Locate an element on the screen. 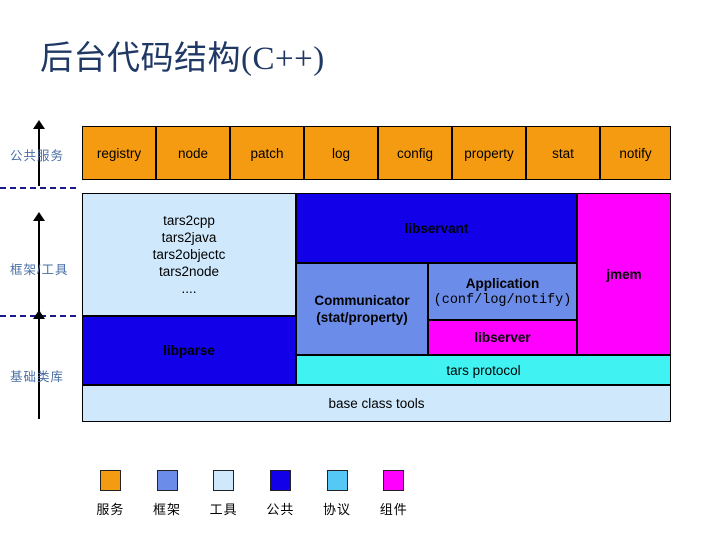 The height and width of the screenshot is (540, 720). legend-swatch-component is located at coordinates (394, 480).